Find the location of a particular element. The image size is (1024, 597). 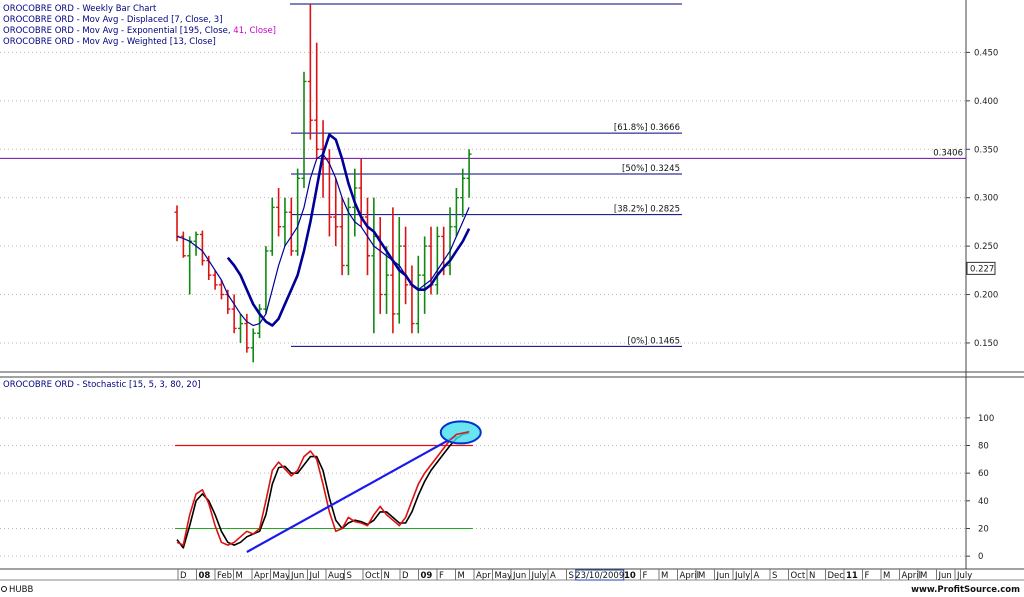

price-y-tick-label: 0.350 is located at coordinates (986, 150).